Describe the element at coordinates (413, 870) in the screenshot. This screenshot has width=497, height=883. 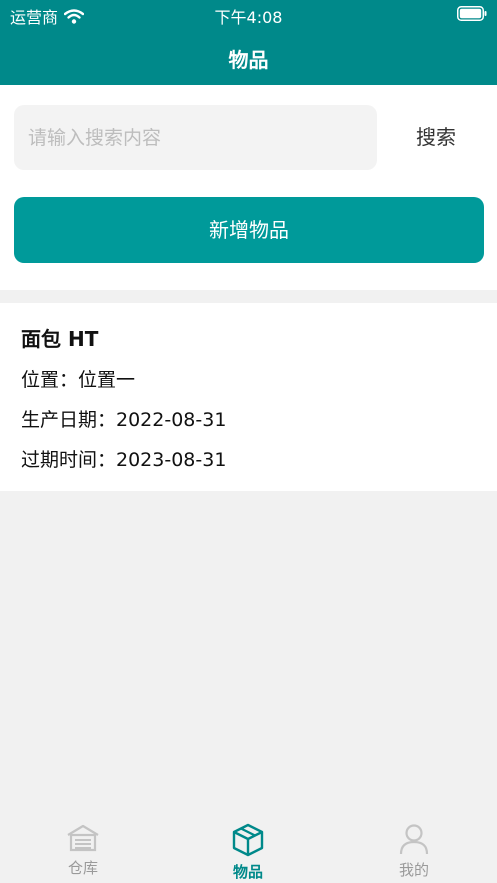
I see `tab-label: 我的` at that location.